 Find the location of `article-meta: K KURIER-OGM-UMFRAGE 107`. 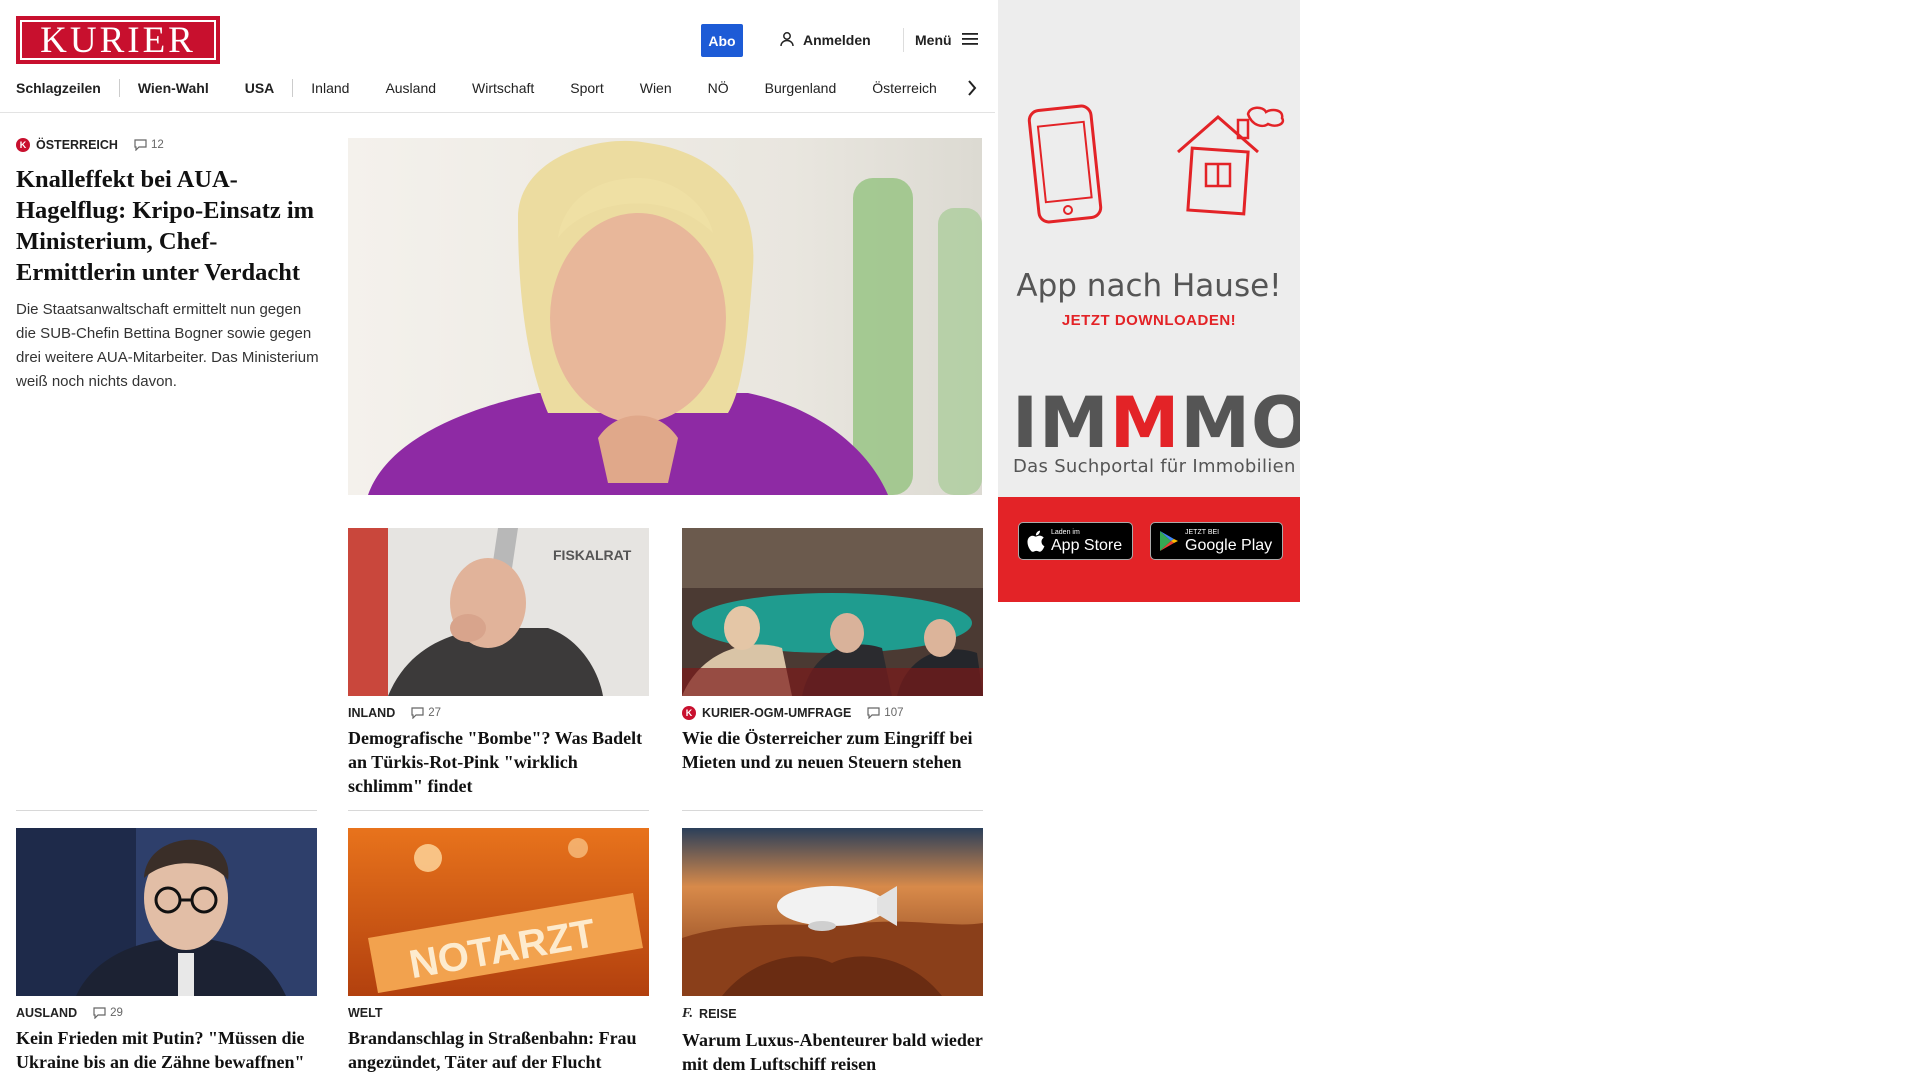

article-meta: K KURIER-OGM-UMFRAGE 107 is located at coordinates (832, 713).